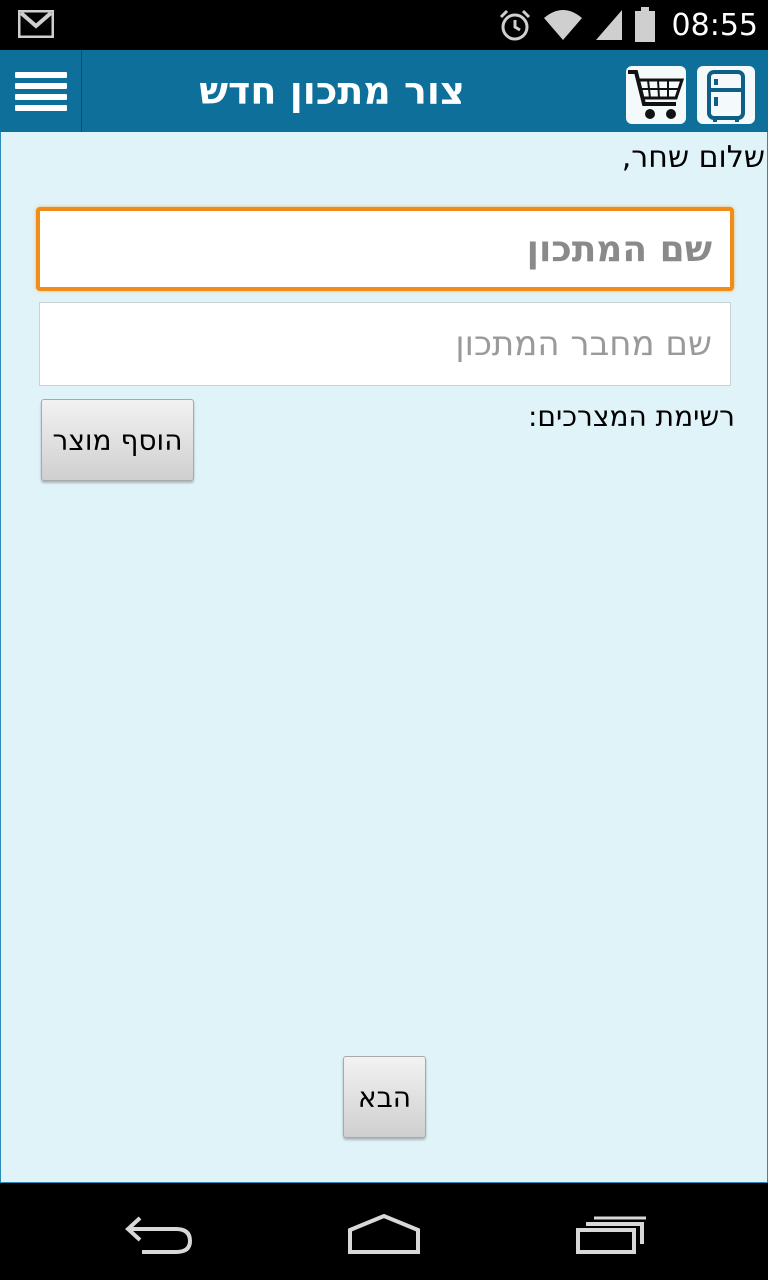 Image resolution: width=768 pixels, height=1280 pixels. I want to click on recipe-name-input, so click(385, 249).